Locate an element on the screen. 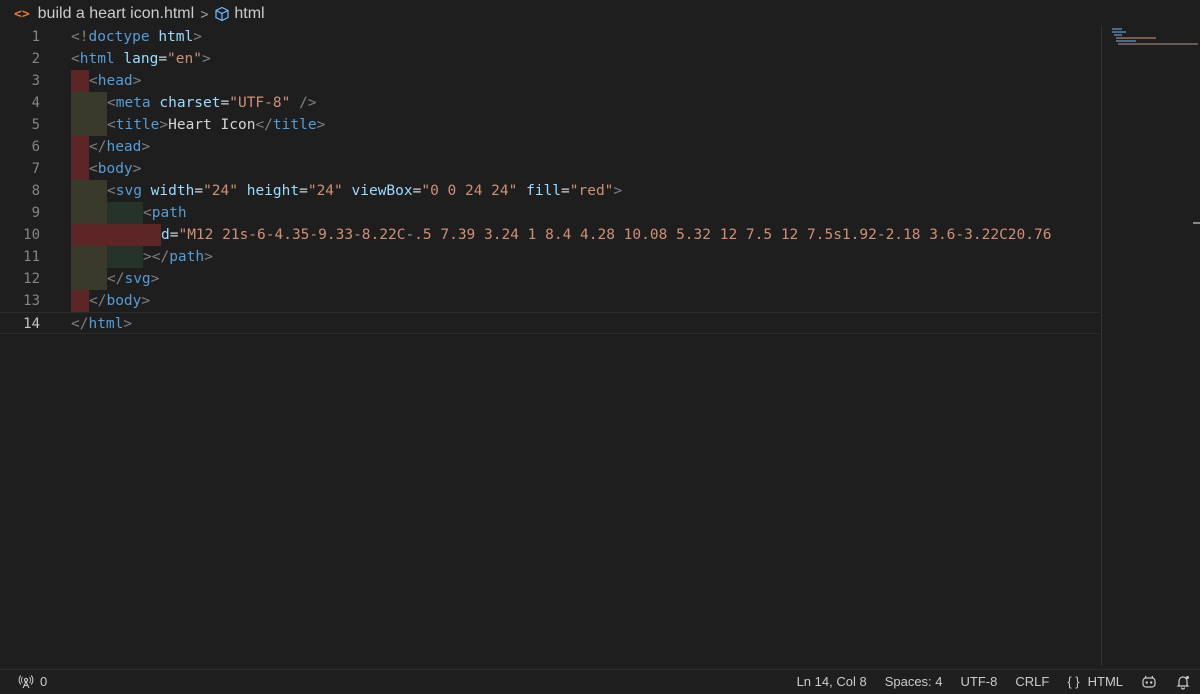  line-number: 5 is located at coordinates (35, 125).